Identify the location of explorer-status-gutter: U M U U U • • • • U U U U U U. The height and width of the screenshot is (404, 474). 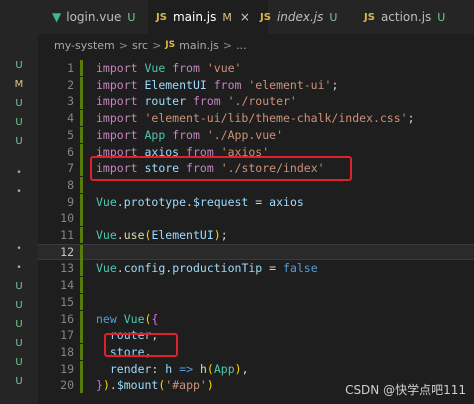
(19, 202).